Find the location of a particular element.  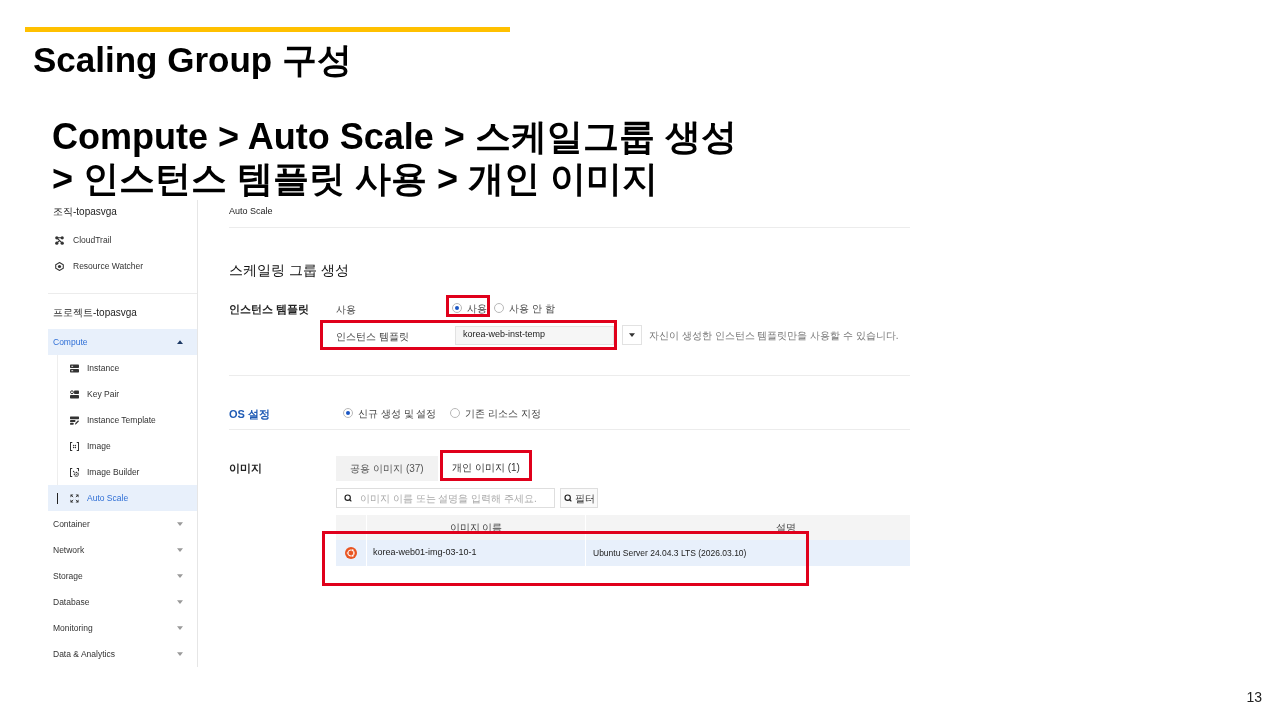

radio-option: 신규 생성 및 설정 is located at coordinates (390, 413).